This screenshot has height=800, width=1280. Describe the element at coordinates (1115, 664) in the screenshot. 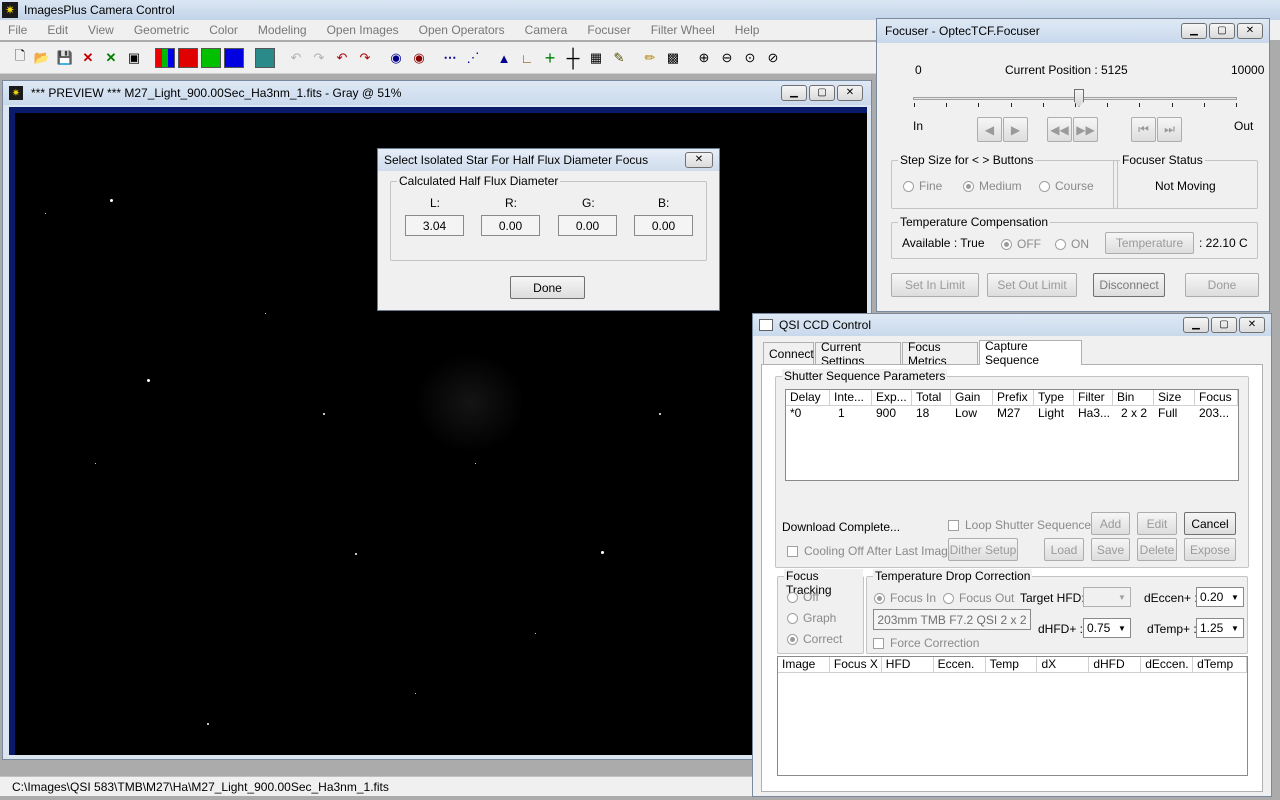

I see `col-dhfd: dHFD` at that location.